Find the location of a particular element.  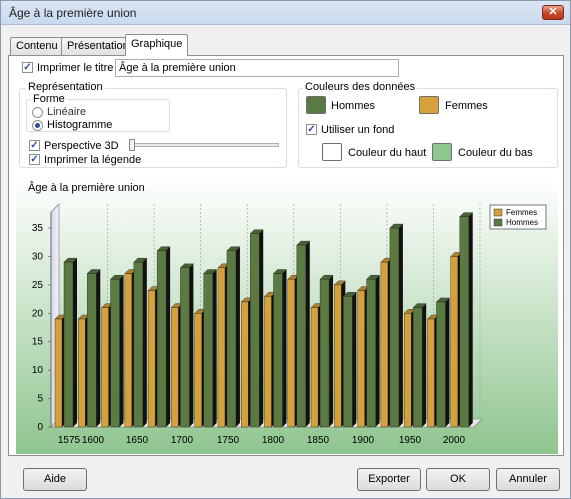

title-input: Âge à la première union is located at coordinates (257, 68).